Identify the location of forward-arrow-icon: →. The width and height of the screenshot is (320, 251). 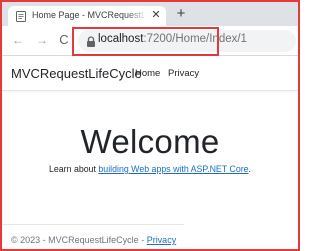
(42, 40).